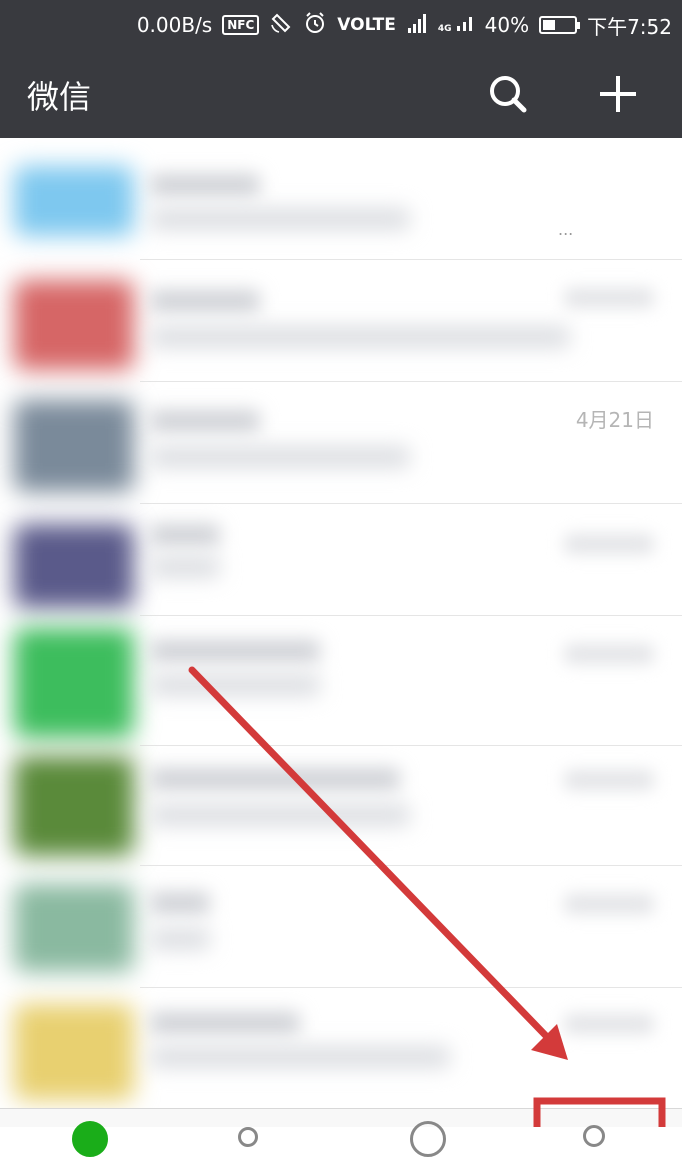  Describe the element at coordinates (366, 25) in the screenshot. I see `volte-label: VOLTE` at that location.